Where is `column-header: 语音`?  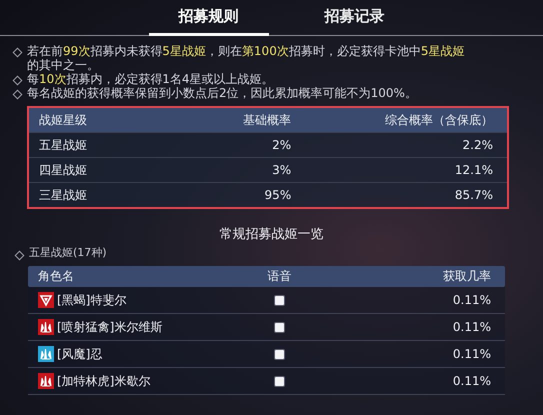 column-header: 语音 is located at coordinates (279, 276).